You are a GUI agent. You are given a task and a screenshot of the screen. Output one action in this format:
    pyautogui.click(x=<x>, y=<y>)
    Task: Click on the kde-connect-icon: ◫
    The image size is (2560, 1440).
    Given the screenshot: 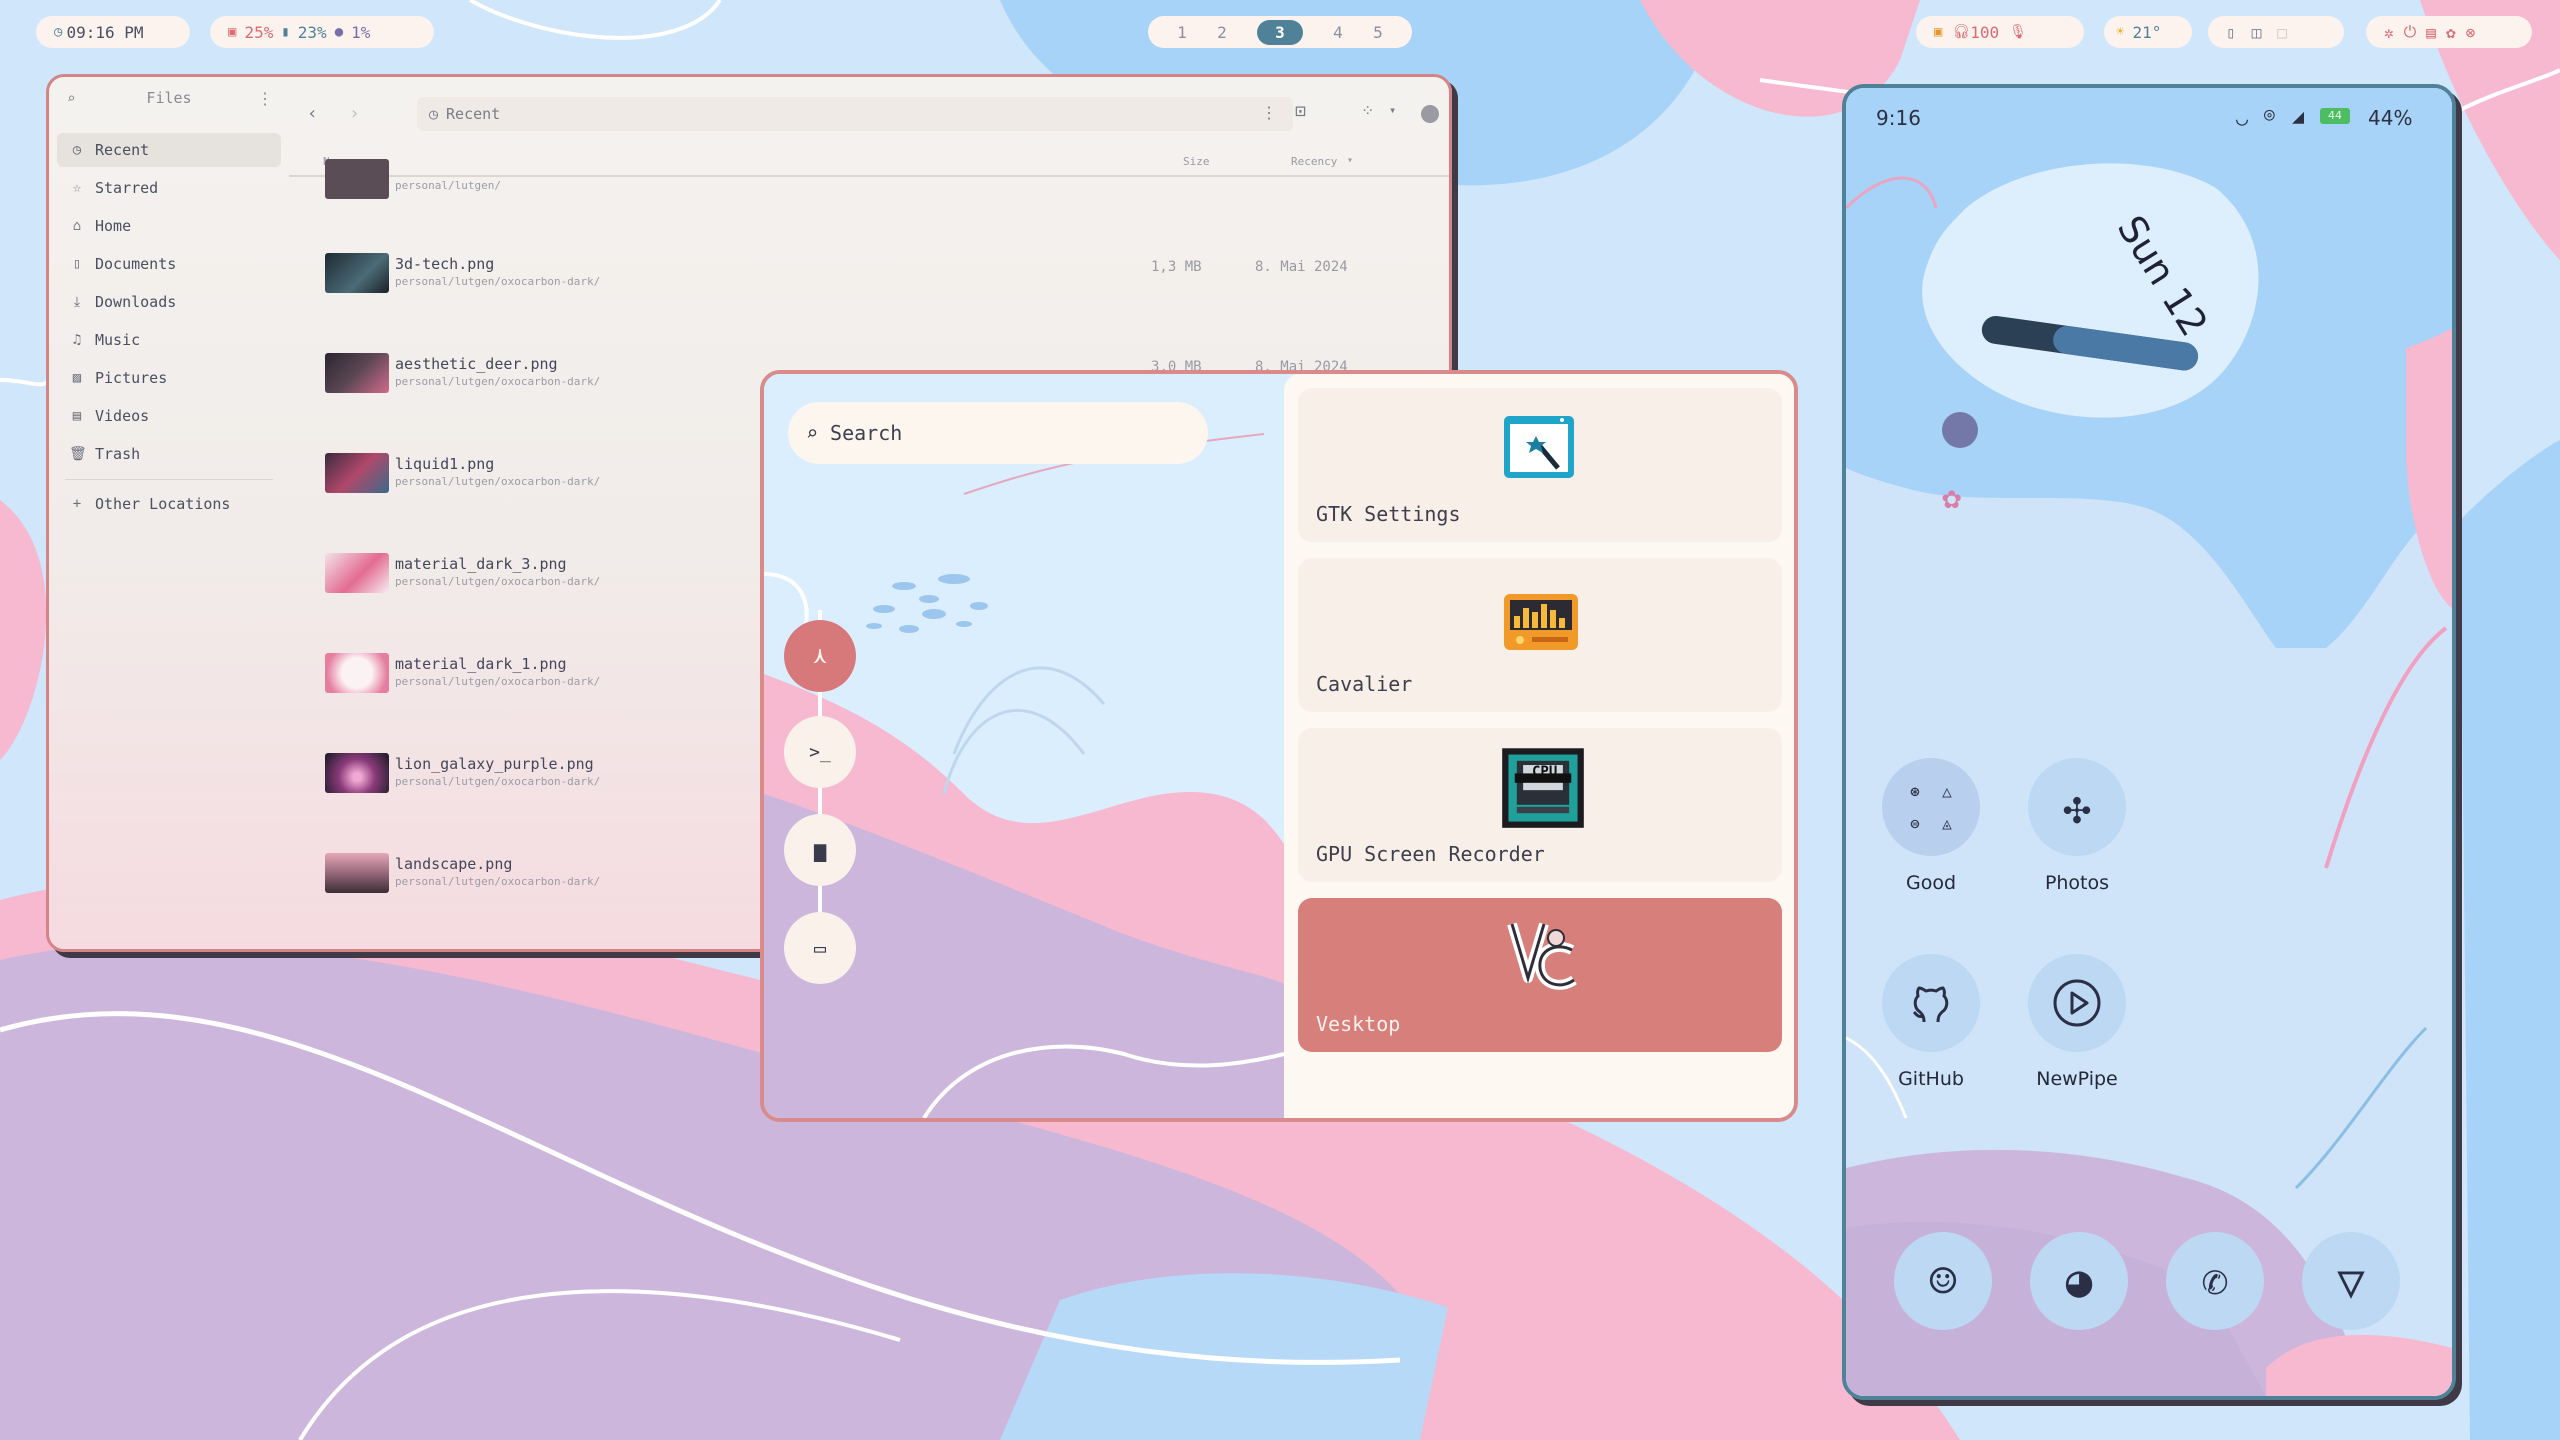 What is the action you would take?
    pyautogui.click(x=2256, y=32)
    